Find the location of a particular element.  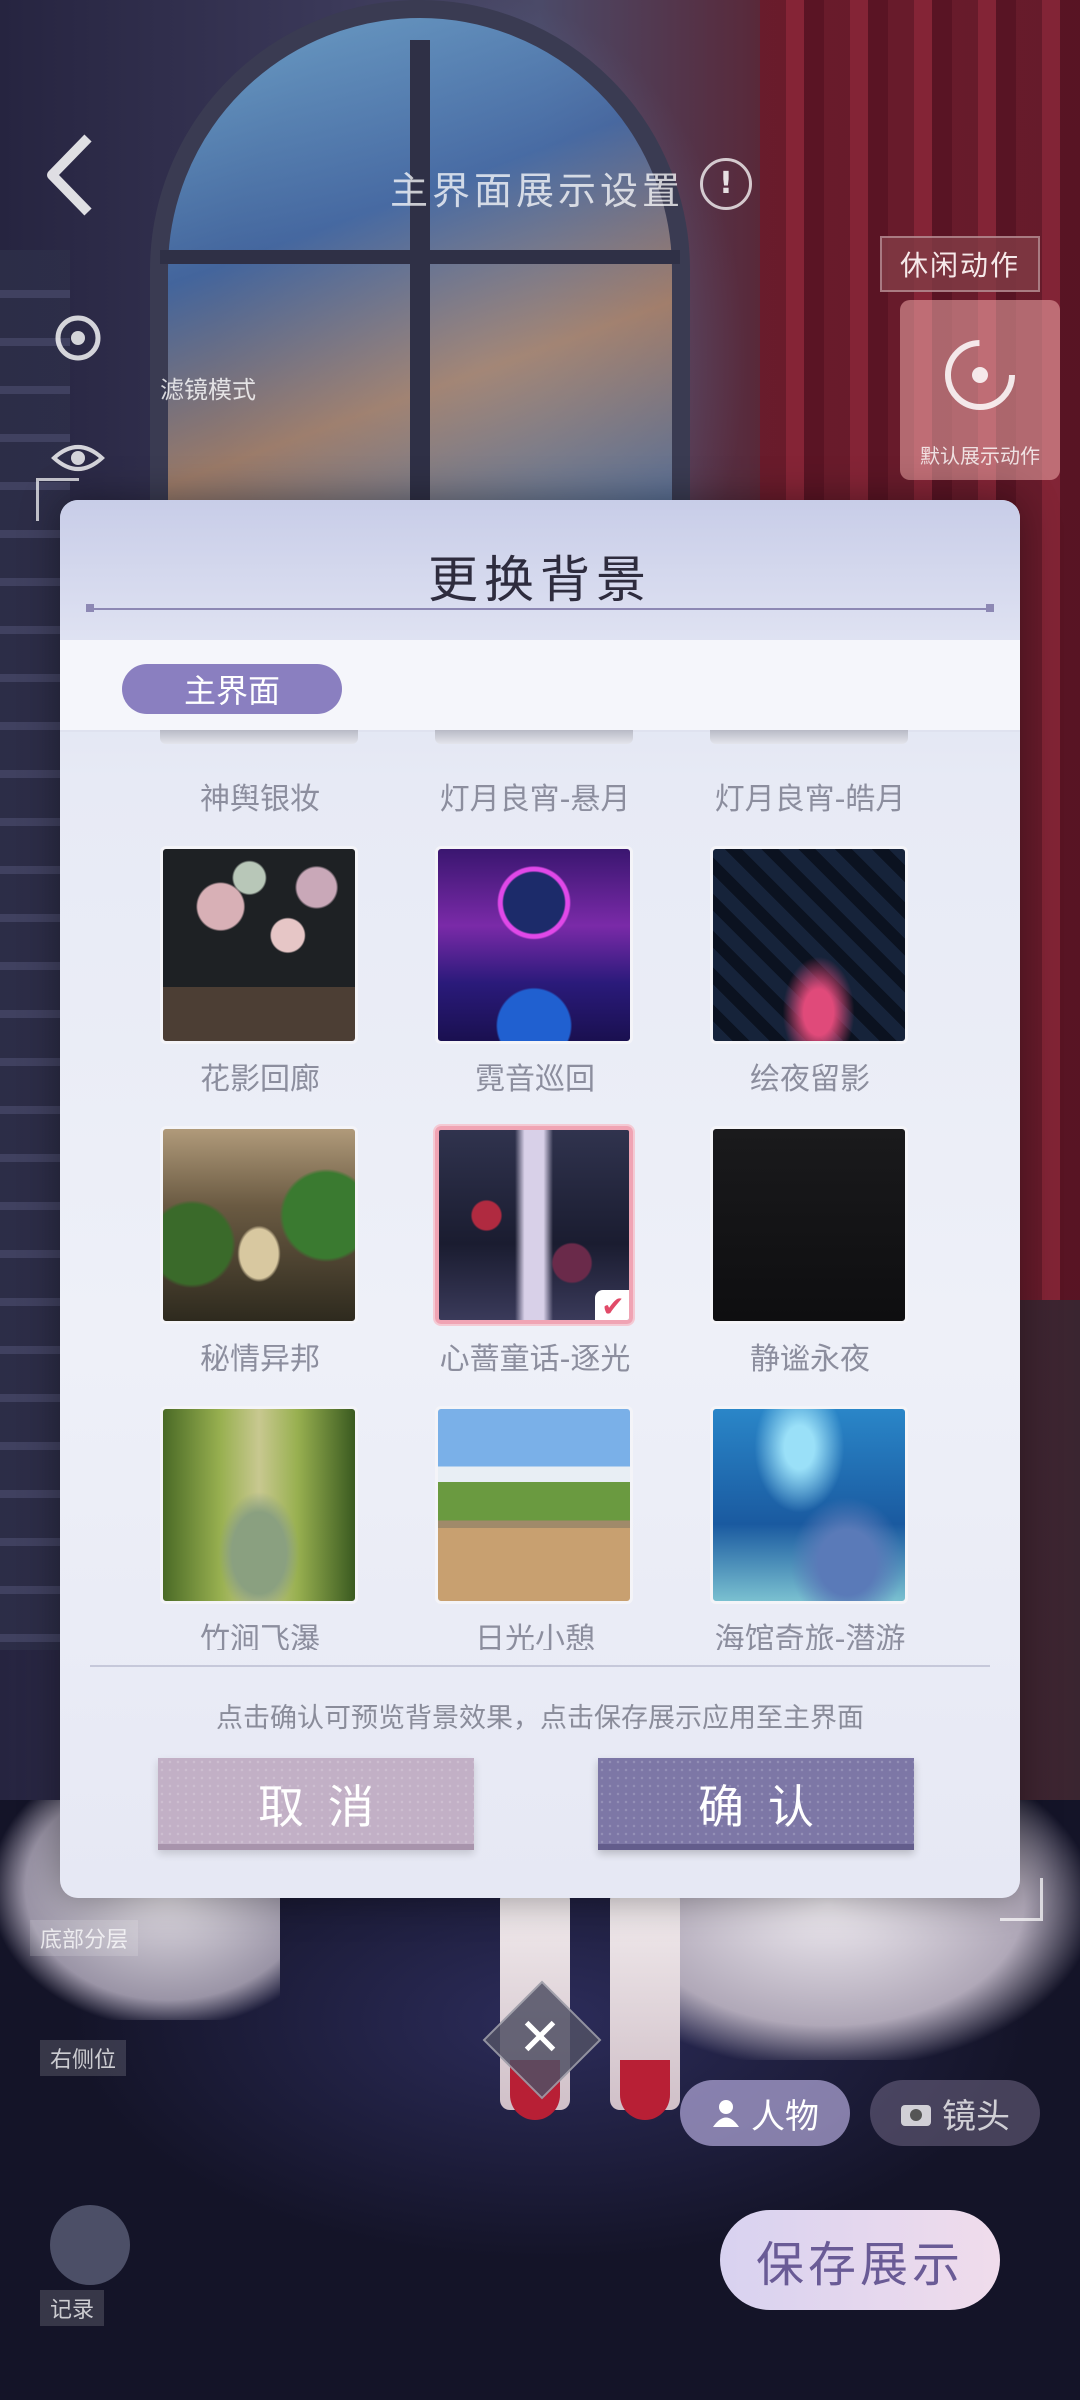

dialog-title: 更换背景 is located at coordinates (540, 580).